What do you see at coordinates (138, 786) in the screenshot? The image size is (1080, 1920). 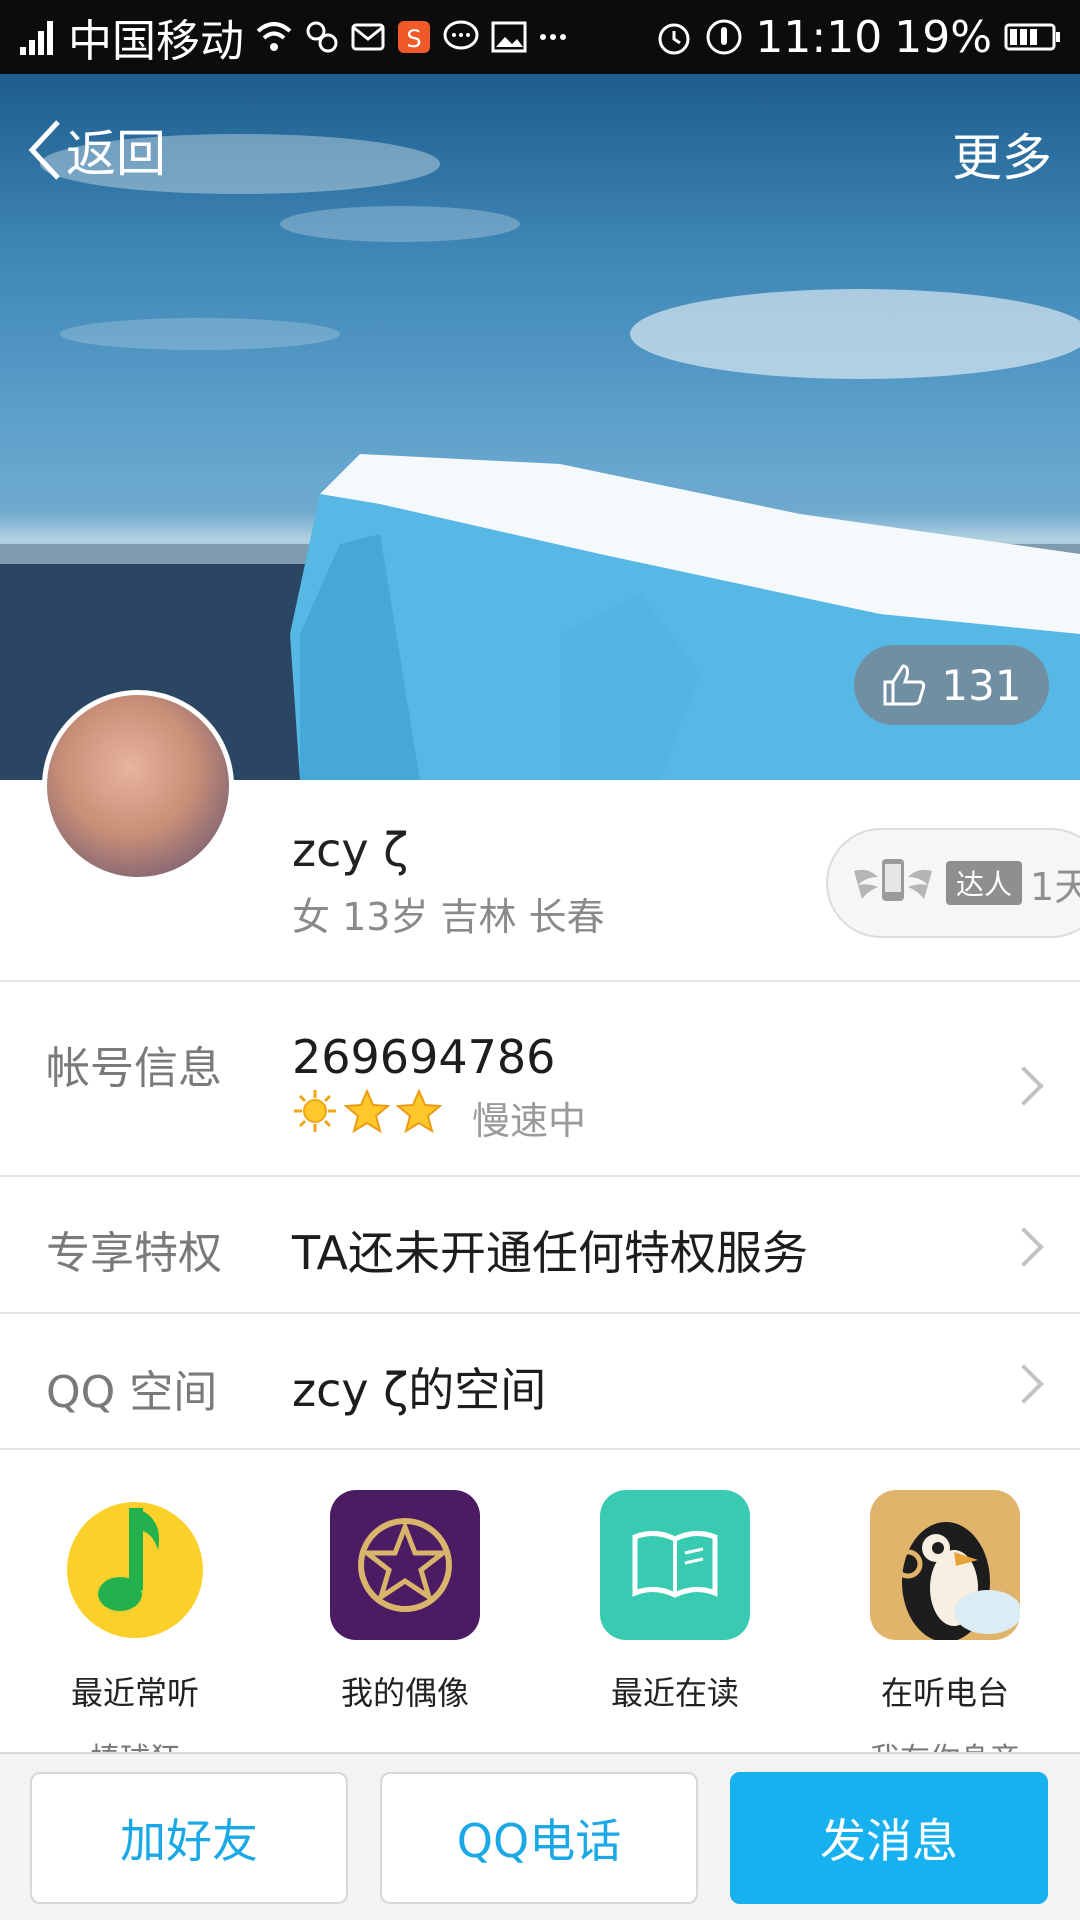 I see `avatar` at bounding box center [138, 786].